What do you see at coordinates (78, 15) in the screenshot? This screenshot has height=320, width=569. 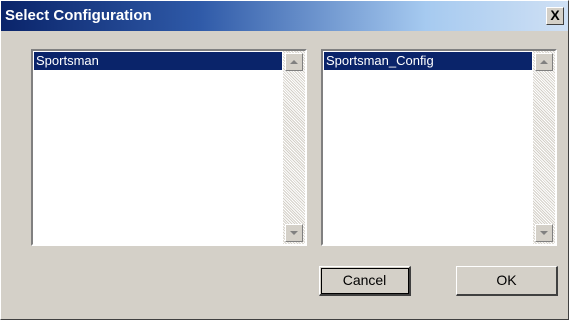 I see `window-title: Select Configuration` at bounding box center [78, 15].